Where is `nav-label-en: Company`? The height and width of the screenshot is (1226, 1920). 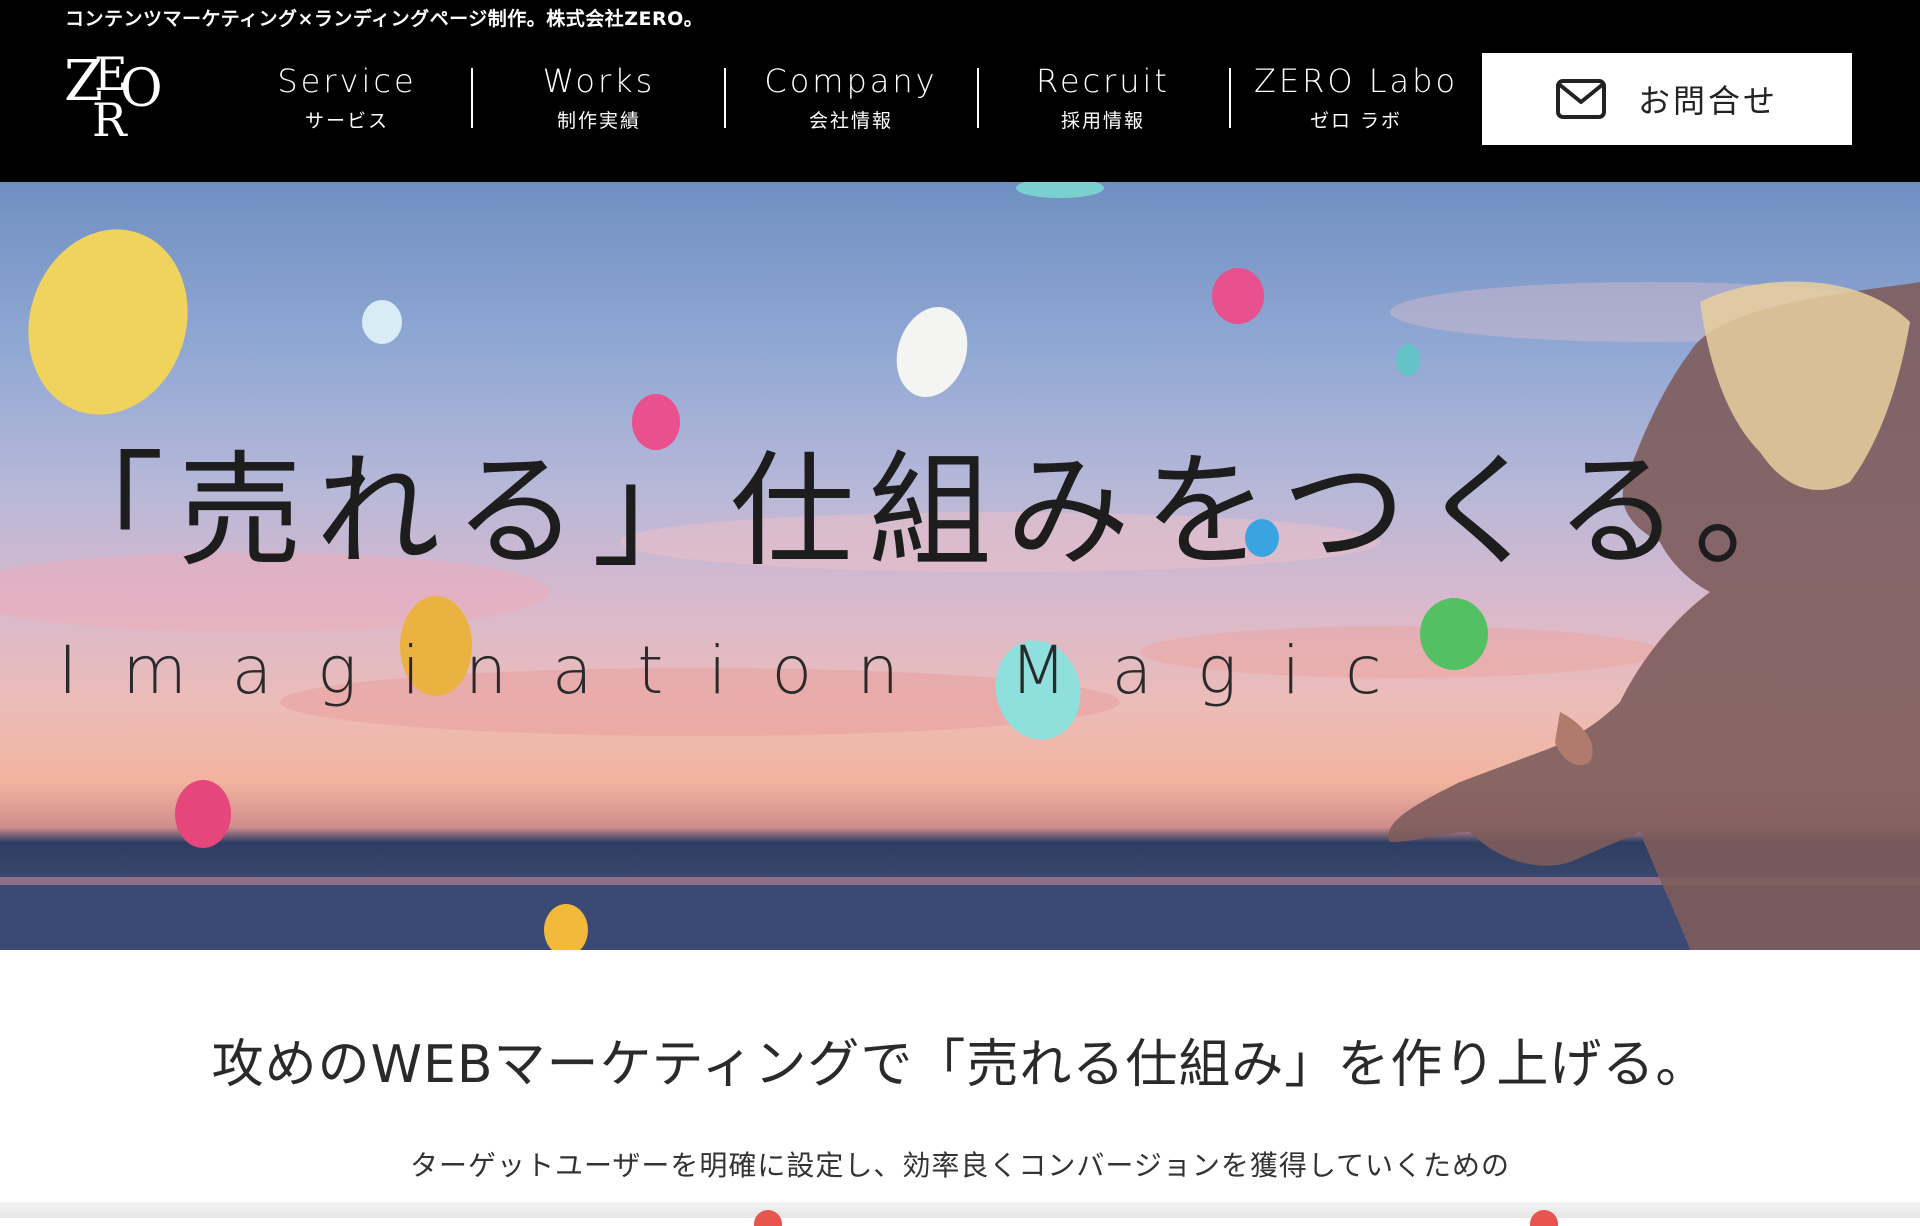 nav-label-en: Company is located at coordinates (851, 81).